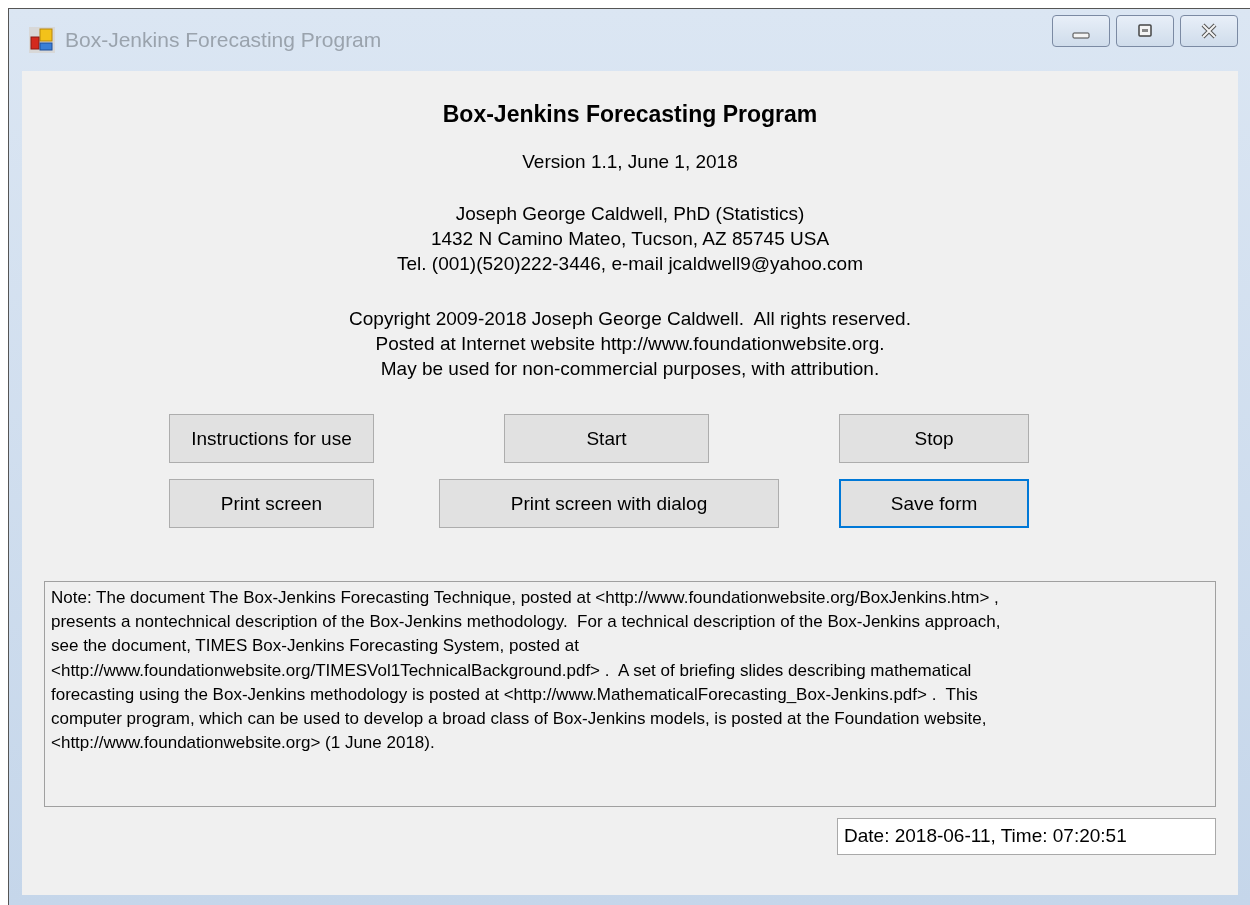 This screenshot has width=1250, height=905. I want to click on author-text: Joseph George Caldwell, PhD (Statistics) 1432 N Camino Mateo, Tucson, AZ 85745 USA Tel. (001)(520)222-3446, e-mail jcaldwell9@yahoo.com, so click(630, 239).